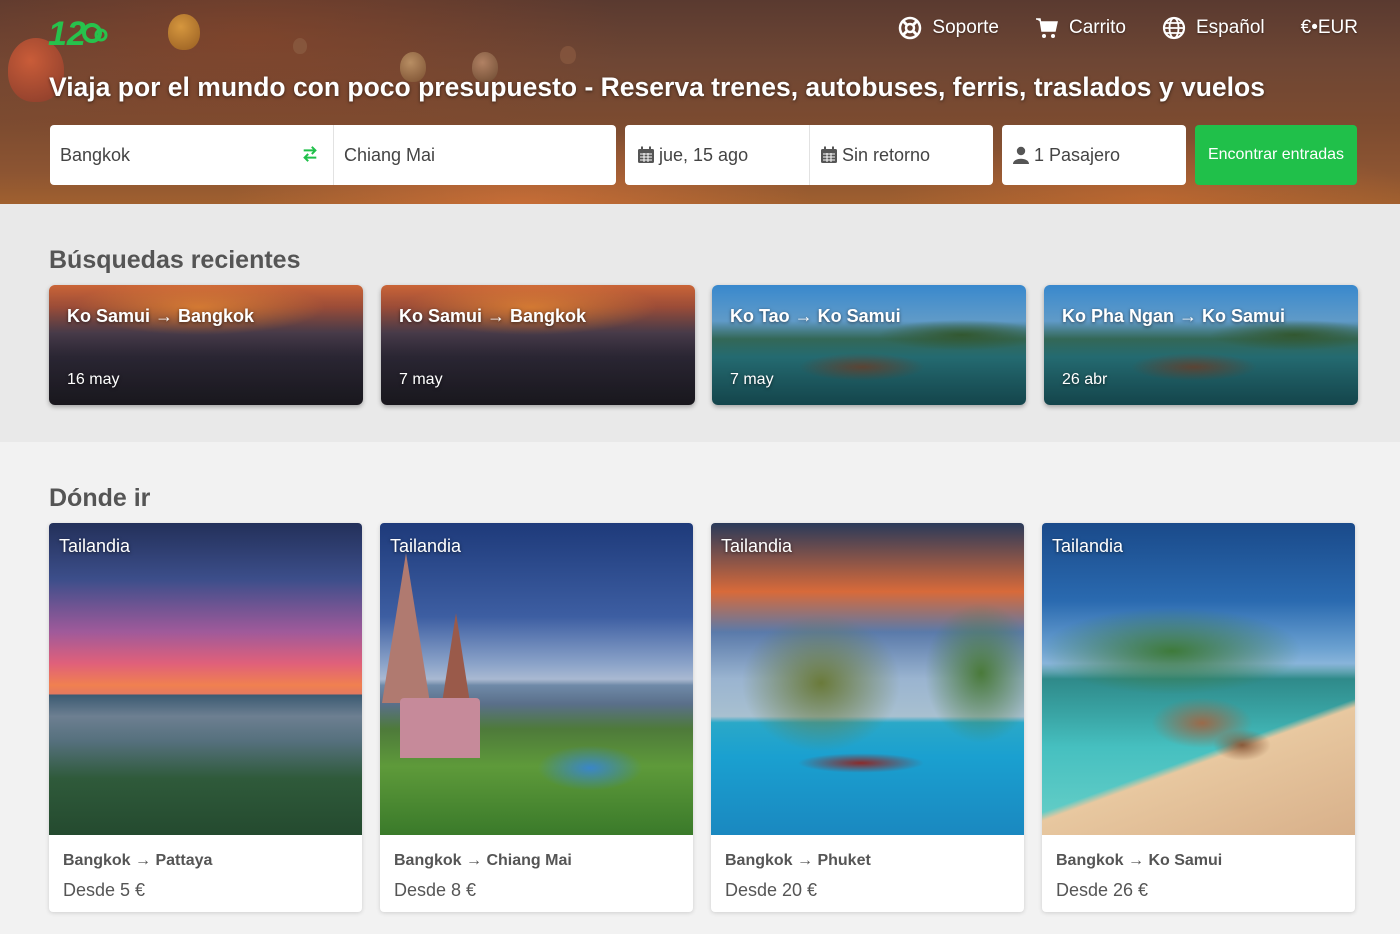 This screenshot has width=1400, height=934. What do you see at coordinates (1077, 154) in the screenshot?
I see `passengers-value: 1 Pasajero` at bounding box center [1077, 154].